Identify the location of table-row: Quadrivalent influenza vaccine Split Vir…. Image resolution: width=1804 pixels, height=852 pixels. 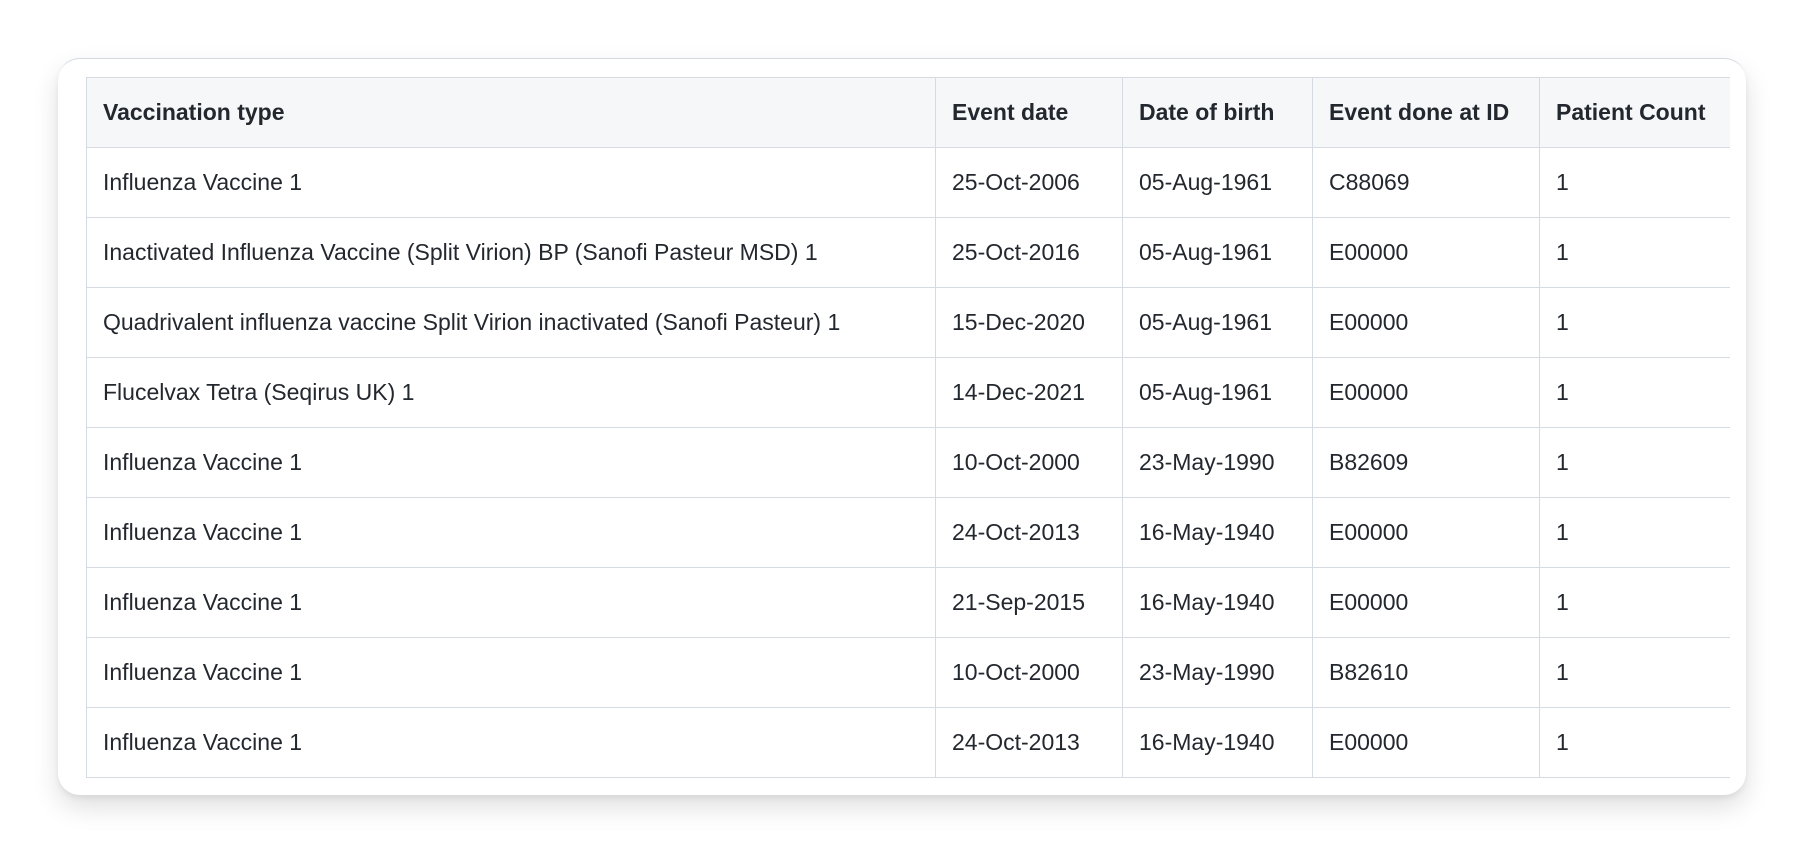
(908, 322).